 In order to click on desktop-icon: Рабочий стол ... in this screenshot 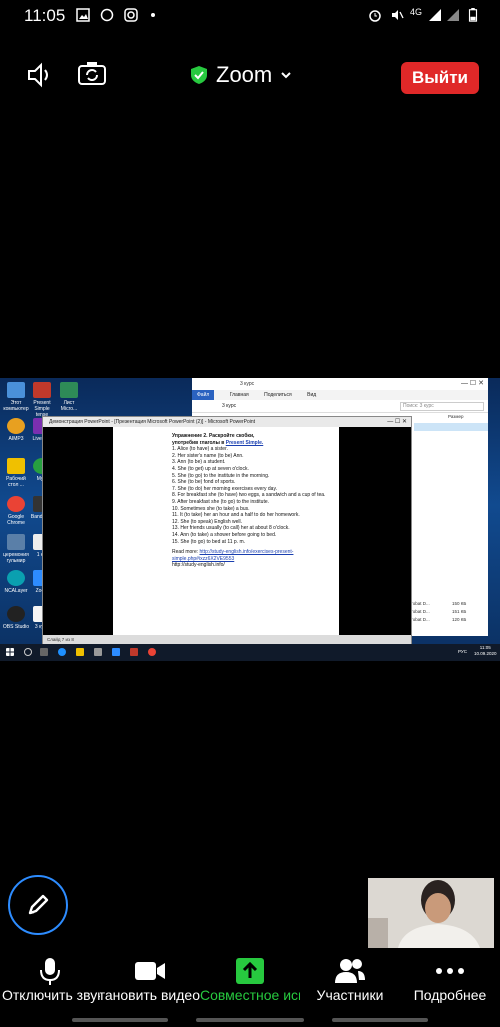, I will do `click(16, 473)`.